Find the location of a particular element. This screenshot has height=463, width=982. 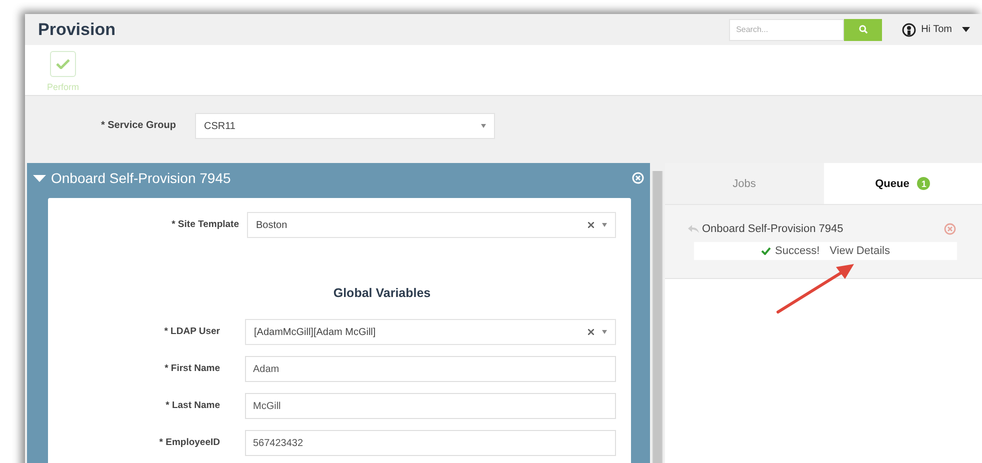

panel-title: Onboard Self-Provision 7945 is located at coordinates (141, 178).